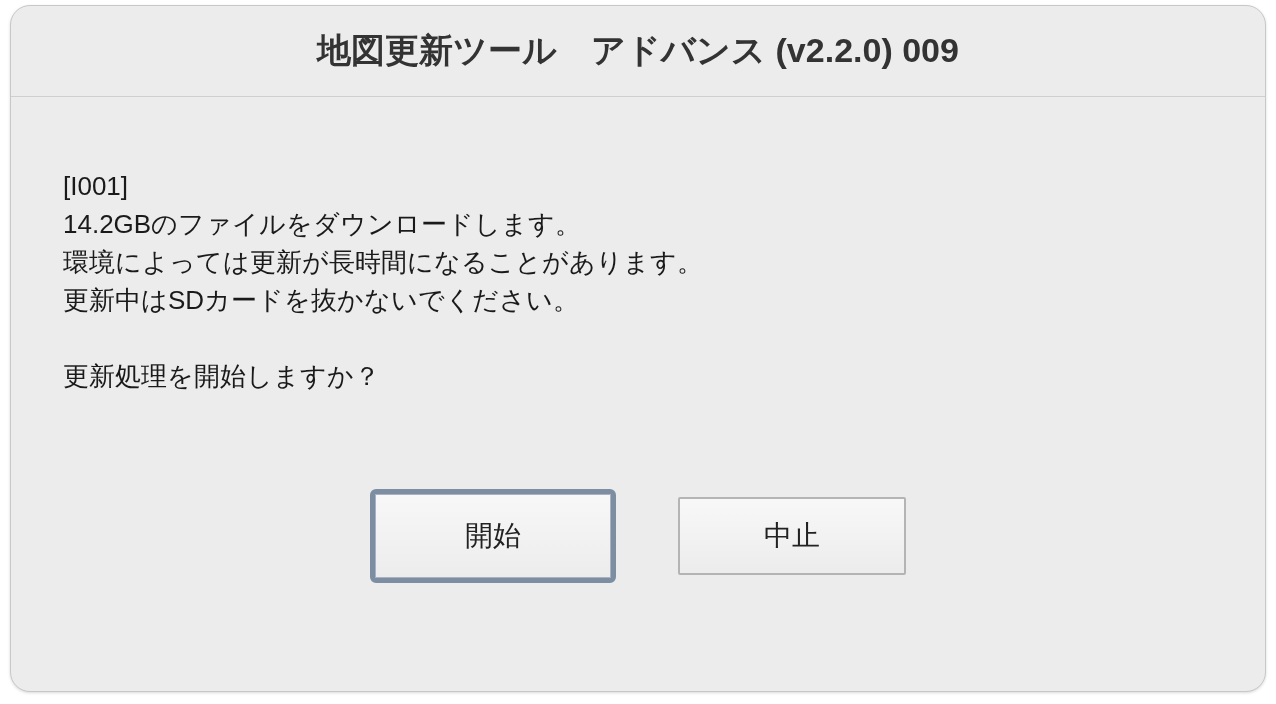 The height and width of the screenshot is (704, 1276). I want to click on dialog-button: 開始, so click(493, 536).